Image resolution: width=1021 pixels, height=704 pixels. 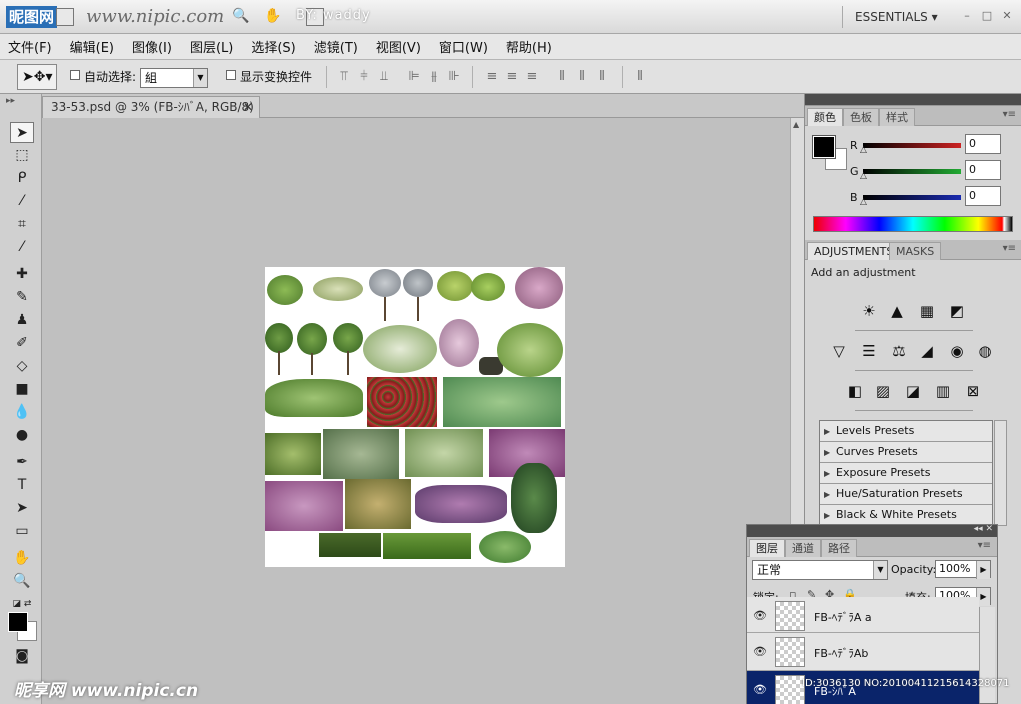 I want to click on vibrance-icon: ▽, so click(x=839, y=351).